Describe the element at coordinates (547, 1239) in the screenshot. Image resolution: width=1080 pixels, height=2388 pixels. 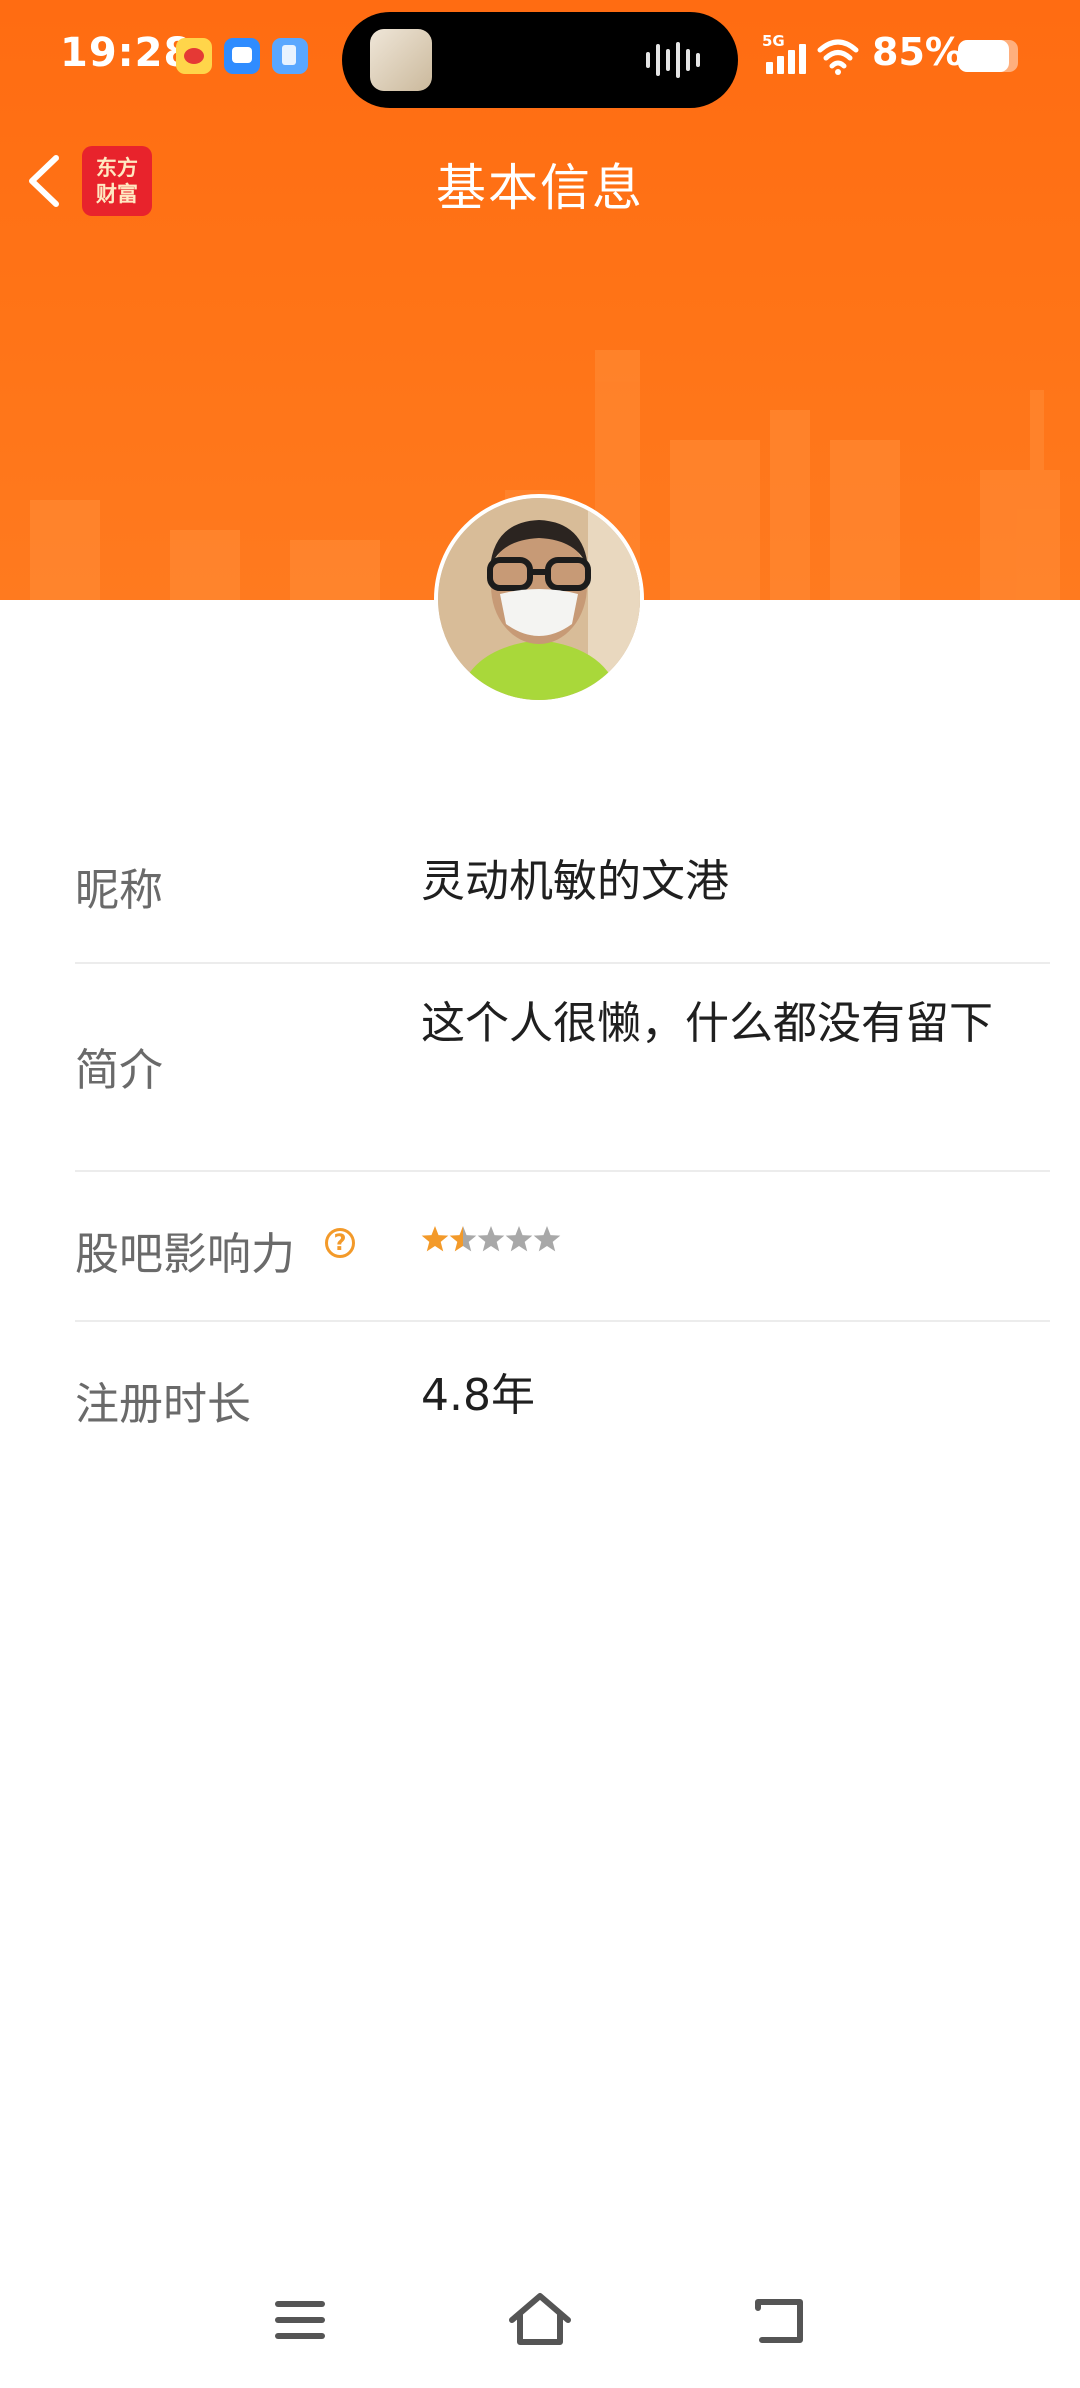
I see `star-5-icon` at that location.